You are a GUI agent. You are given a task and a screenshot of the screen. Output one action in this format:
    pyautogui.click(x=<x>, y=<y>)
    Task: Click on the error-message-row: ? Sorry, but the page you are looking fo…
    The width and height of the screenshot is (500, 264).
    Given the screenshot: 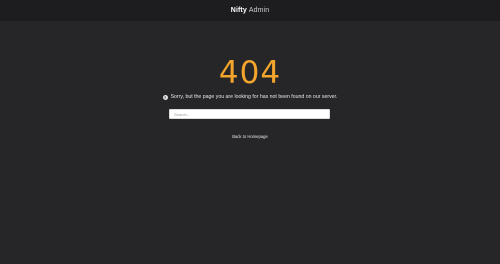 What is the action you would take?
    pyautogui.click(x=250, y=97)
    